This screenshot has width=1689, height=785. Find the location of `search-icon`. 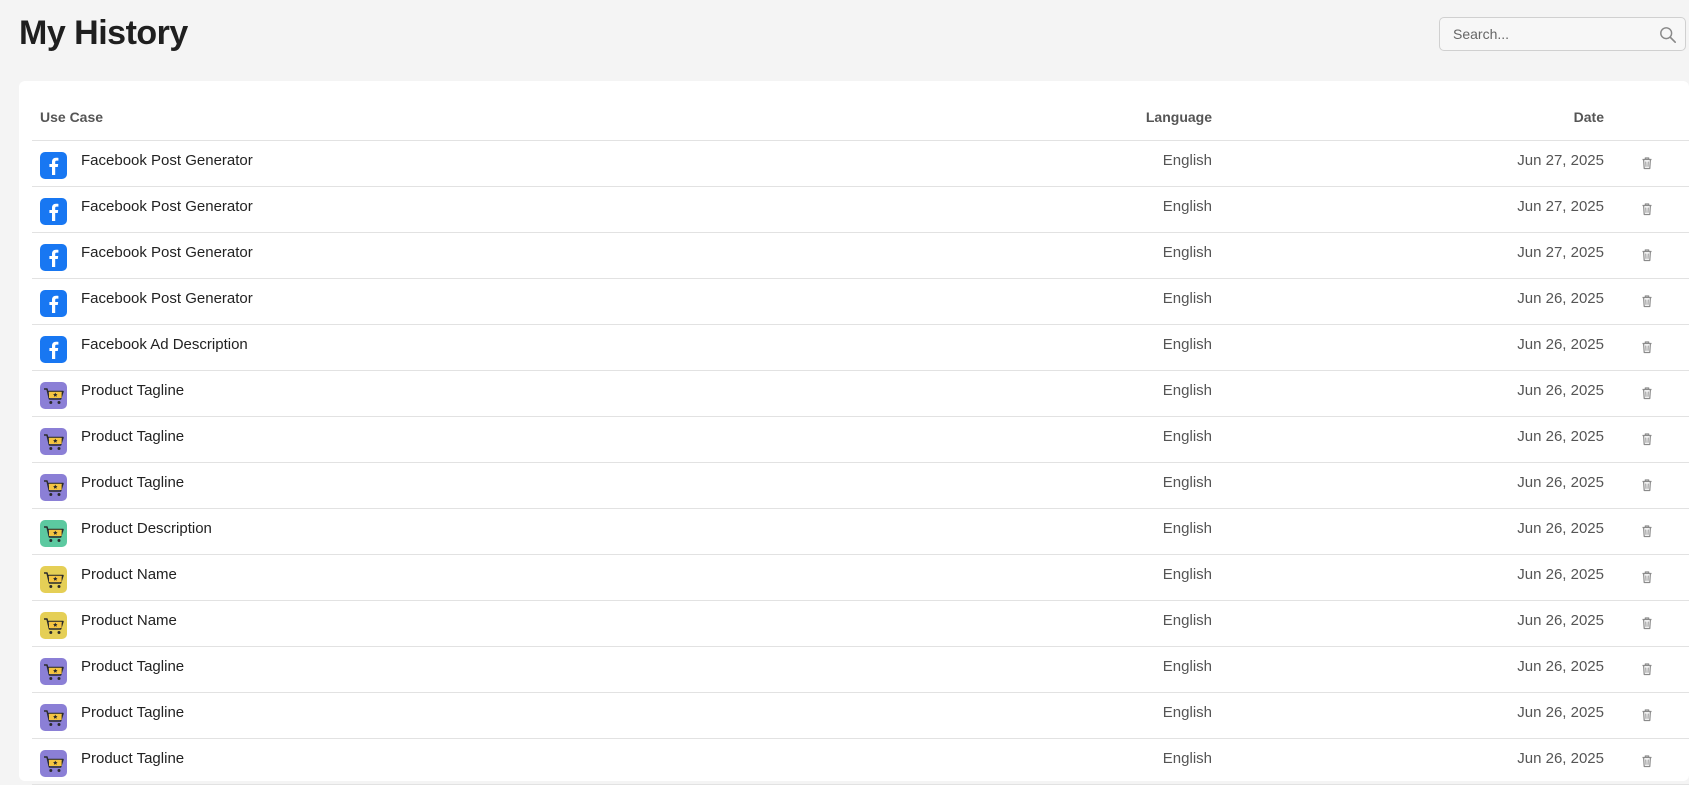

search-icon is located at coordinates (1668, 35).